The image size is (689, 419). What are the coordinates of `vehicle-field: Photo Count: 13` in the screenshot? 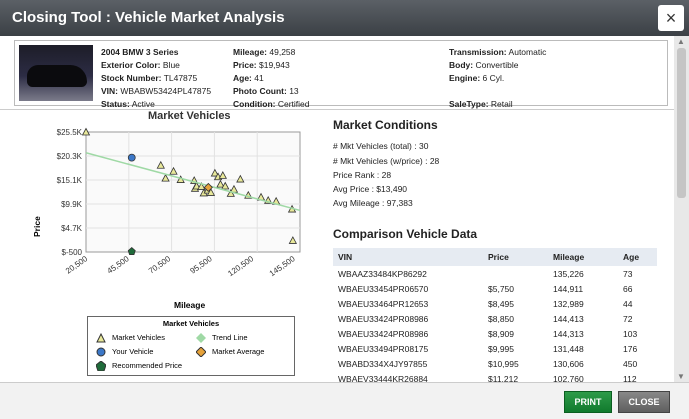 It's located at (271, 91).